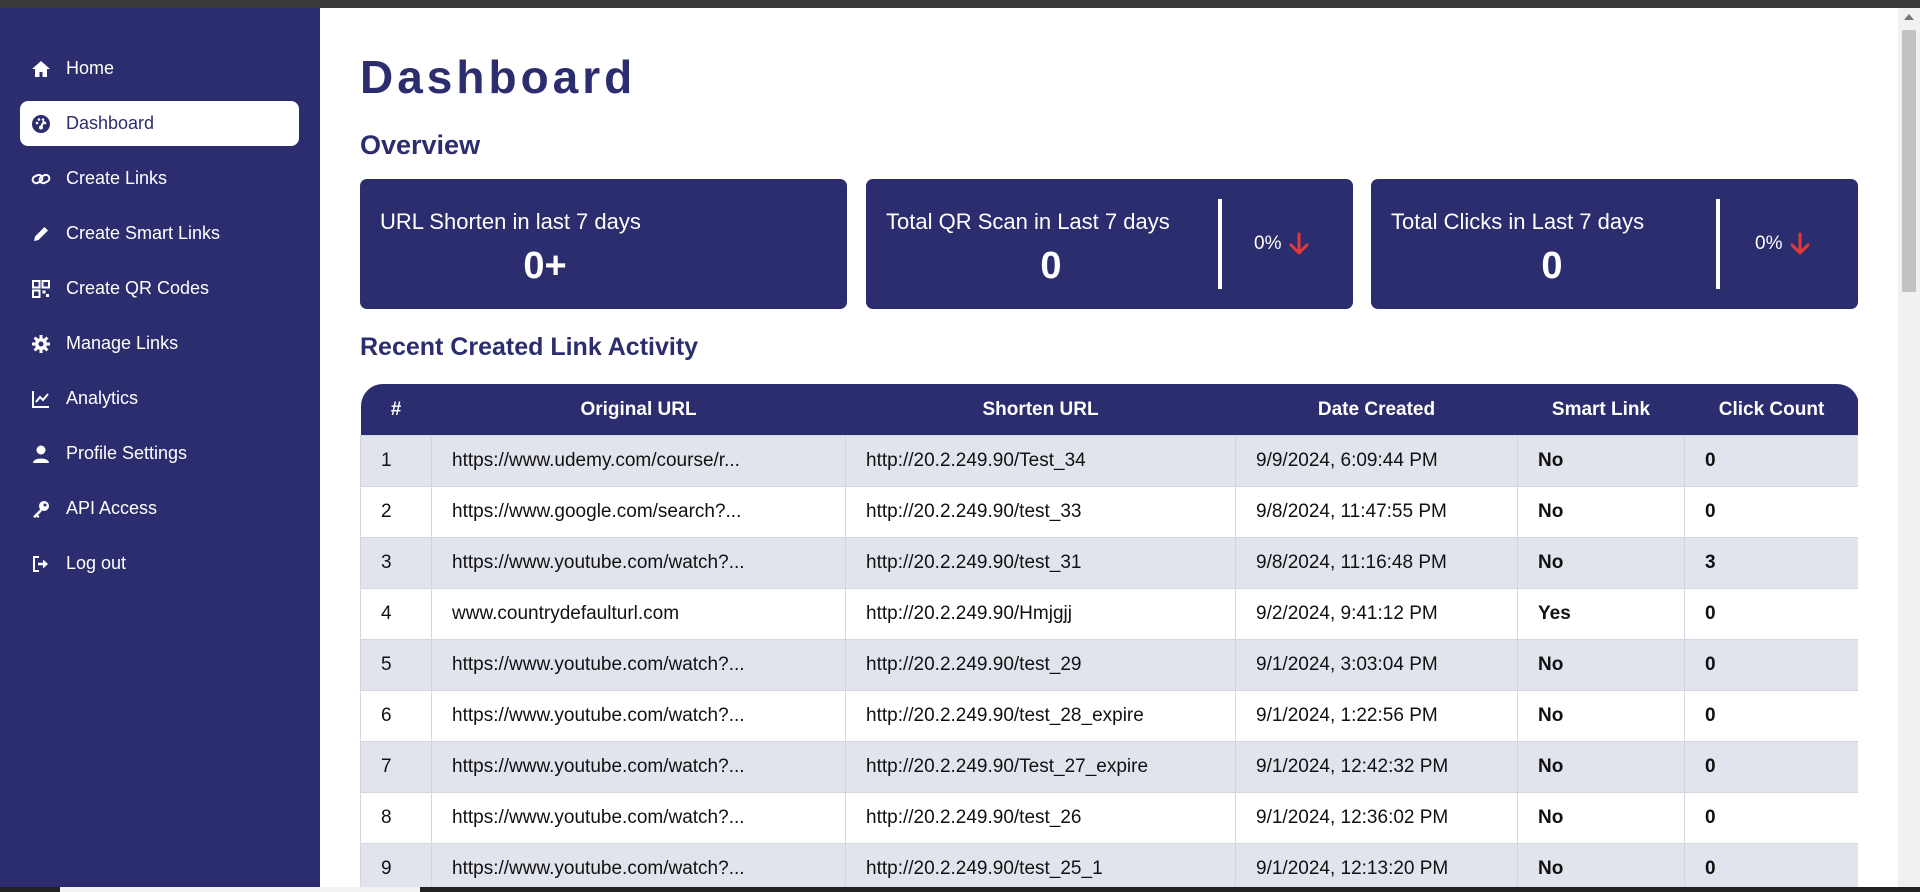 This screenshot has width=1920, height=892. I want to click on date-created-cell: 9/1/2024, 3:03:04 PM, so click(1376, 665).